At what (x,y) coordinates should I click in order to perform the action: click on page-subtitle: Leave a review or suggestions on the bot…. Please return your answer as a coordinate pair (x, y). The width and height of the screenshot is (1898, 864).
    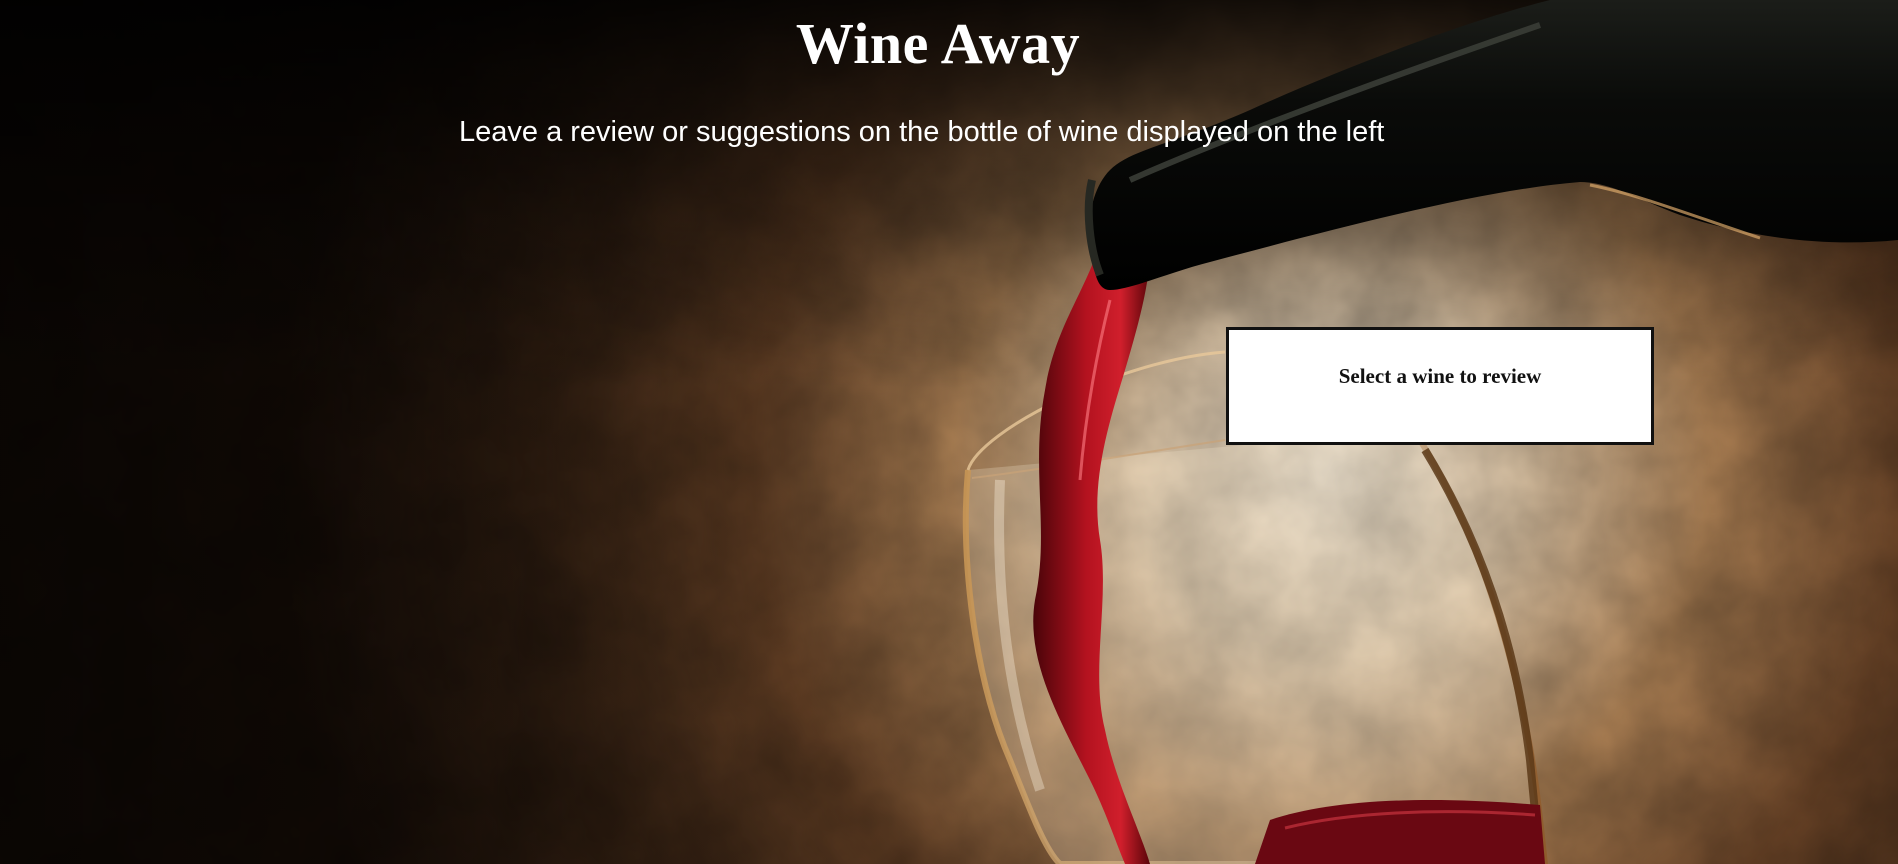
    Looking at the image, I should click on (922, 132).